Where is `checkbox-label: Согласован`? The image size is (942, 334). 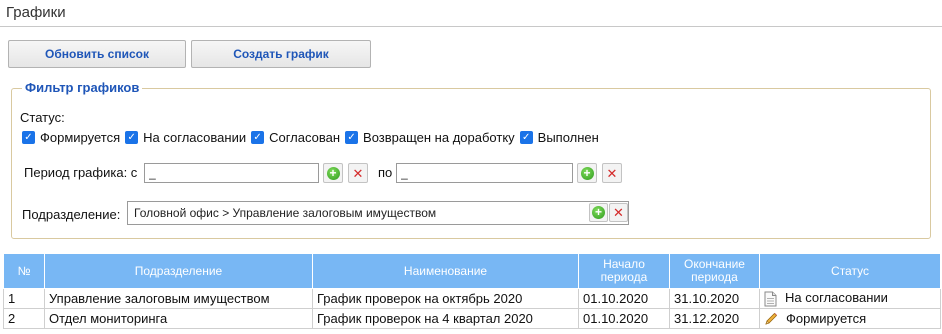 checkbox-label: Согласован is located at coordinates (305, 137).